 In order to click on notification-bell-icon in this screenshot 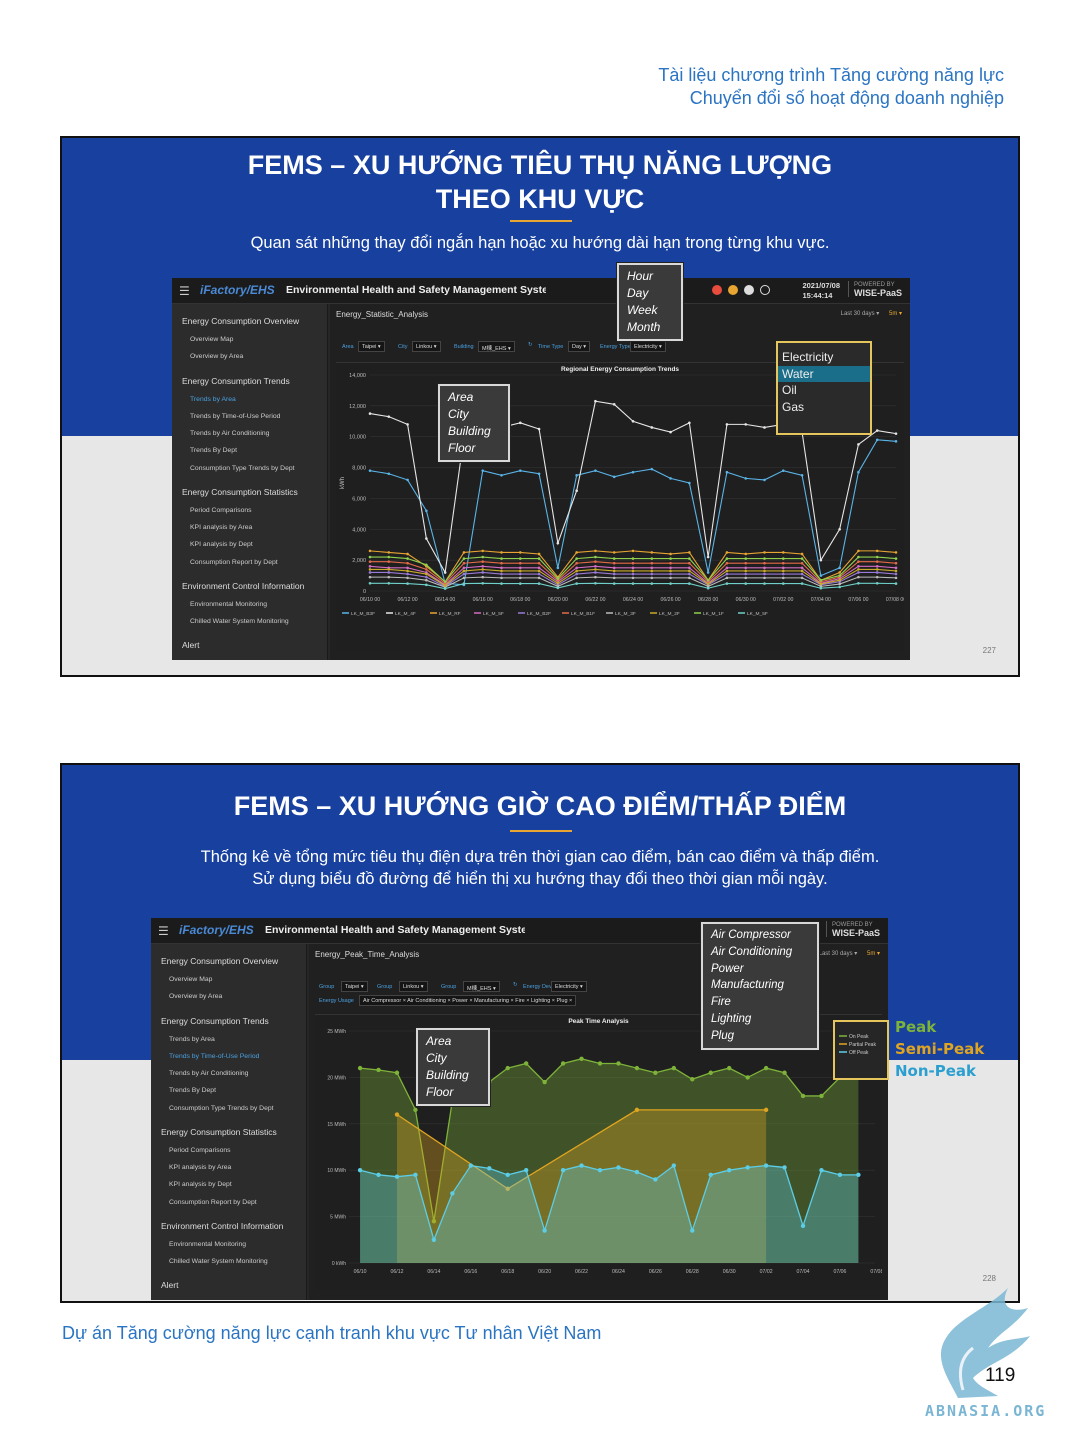, I will do `click(733, 290)`.